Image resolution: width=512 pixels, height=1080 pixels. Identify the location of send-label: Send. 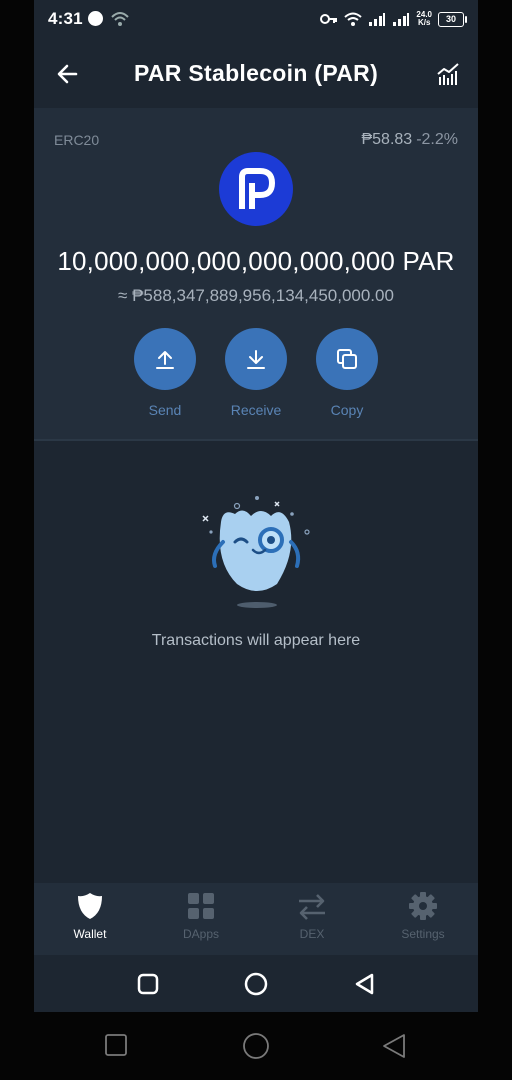
(165, 410).